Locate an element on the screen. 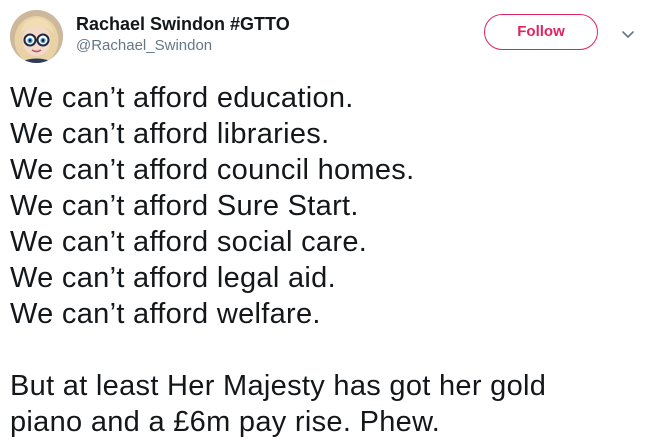  author-display-name: Rachael Swindon #GTTO is located at coordinates (183, 24).